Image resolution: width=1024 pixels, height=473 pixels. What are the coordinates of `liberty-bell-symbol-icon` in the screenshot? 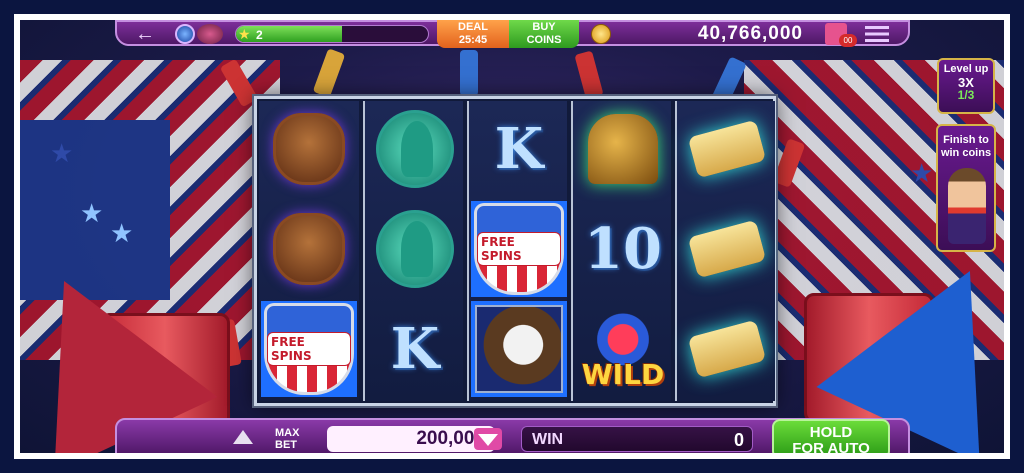 It's located at (623, 149).